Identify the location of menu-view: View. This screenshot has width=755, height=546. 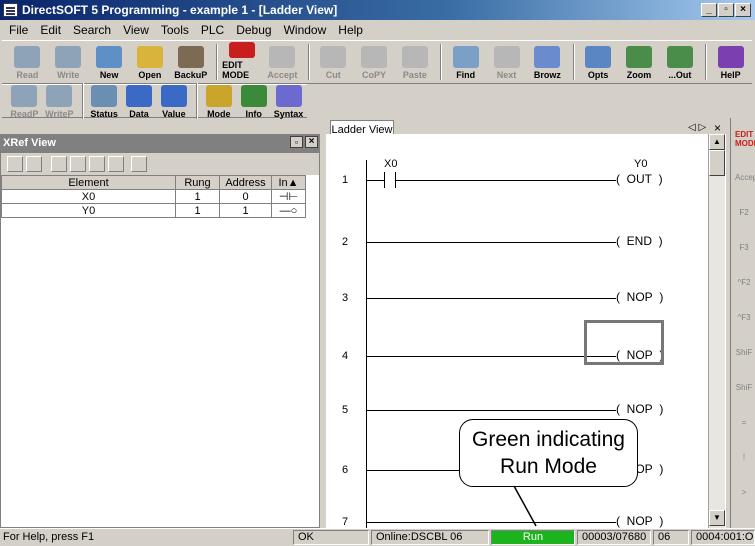
(137, 30).